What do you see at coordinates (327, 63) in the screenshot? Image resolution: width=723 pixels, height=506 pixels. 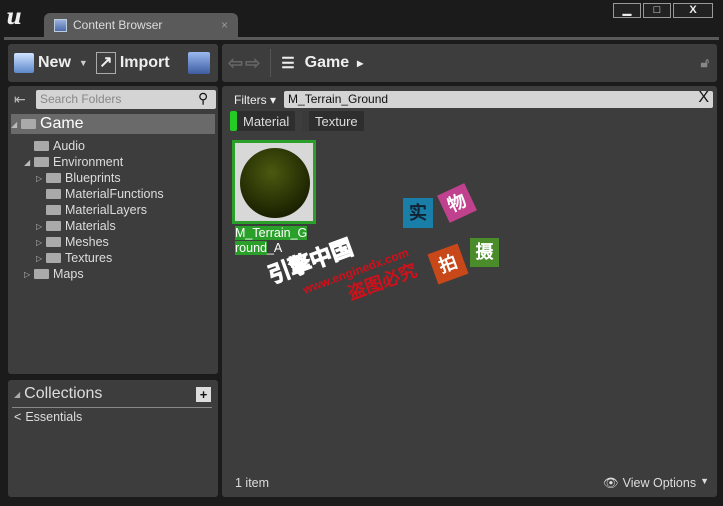 I see `breadcrumb-game: Game` at bounding box center [327, 63].